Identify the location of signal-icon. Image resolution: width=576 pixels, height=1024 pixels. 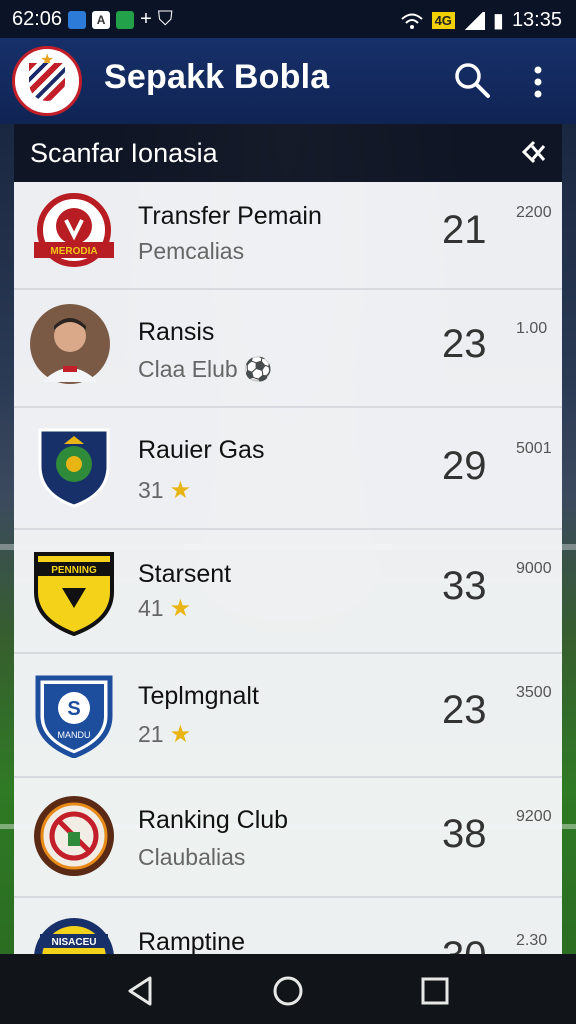
(473, 20).